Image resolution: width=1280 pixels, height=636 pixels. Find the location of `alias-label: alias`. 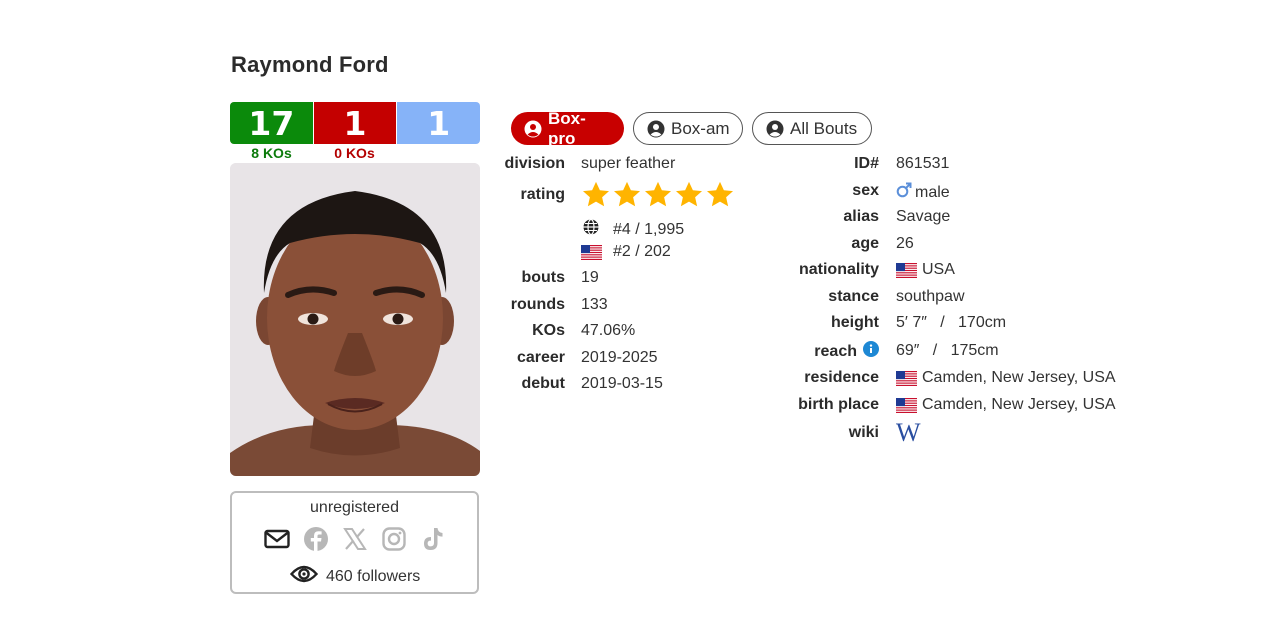

alias-label: alias is located at coordinates (861, 216).